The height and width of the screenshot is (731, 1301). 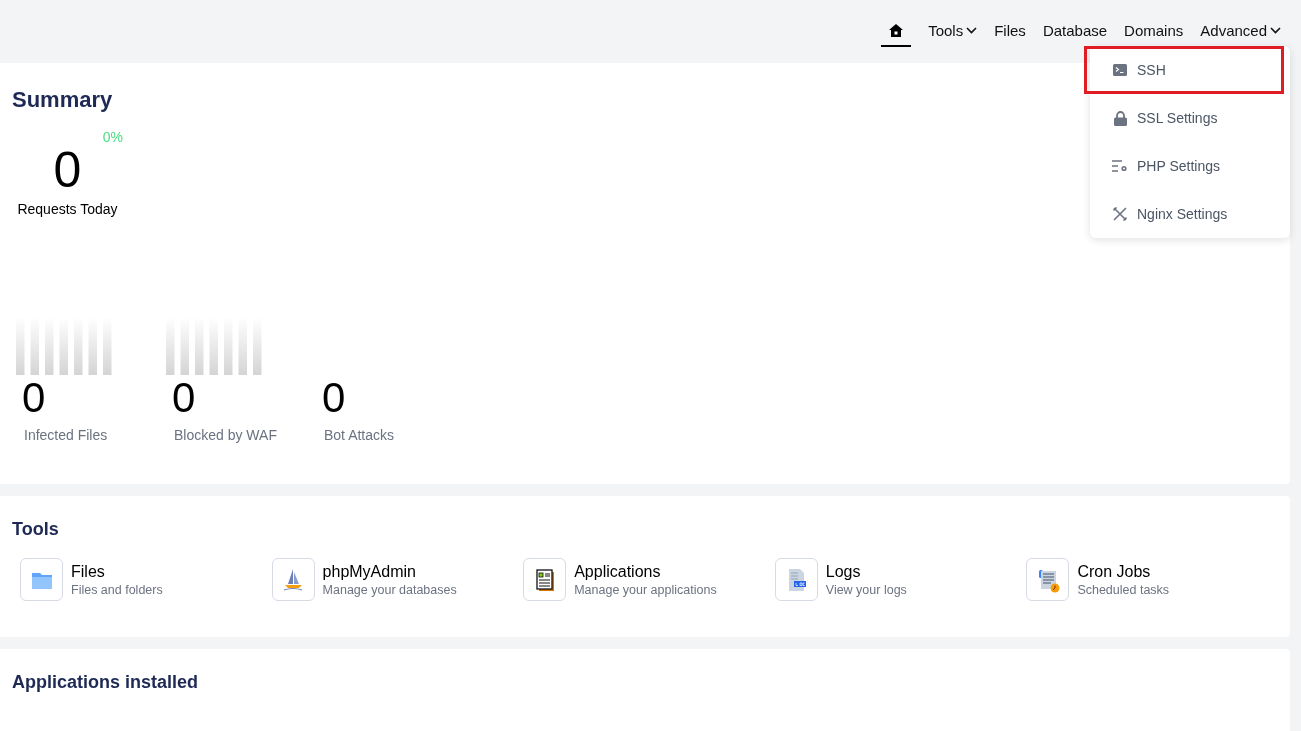 What do you see at coordinates (796, 579) in the screenshot?
I see `log-file-icon` at bounding box center [796, 579].